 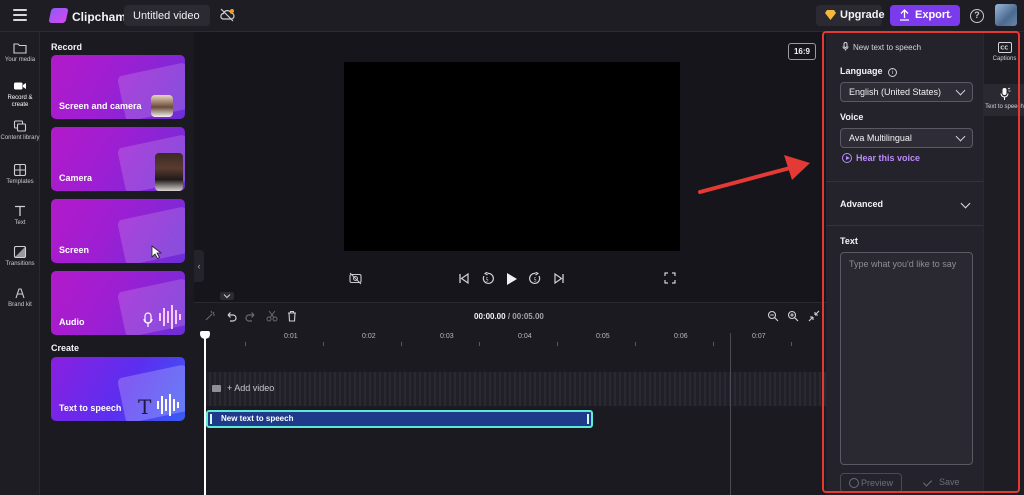 What do you see at coordinates (511, 279) in the screenshot?
I see `play-icon` at bounding box center [511, 279].